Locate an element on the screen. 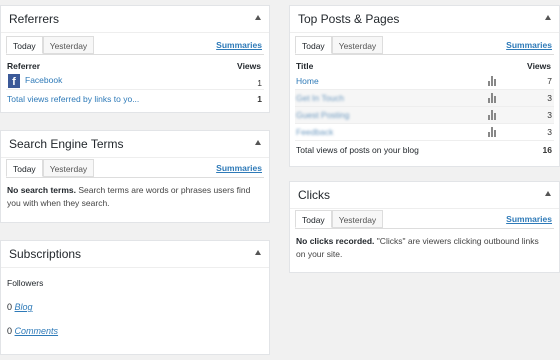  referrers-title: Referrers is located at coordinates (34, 19).